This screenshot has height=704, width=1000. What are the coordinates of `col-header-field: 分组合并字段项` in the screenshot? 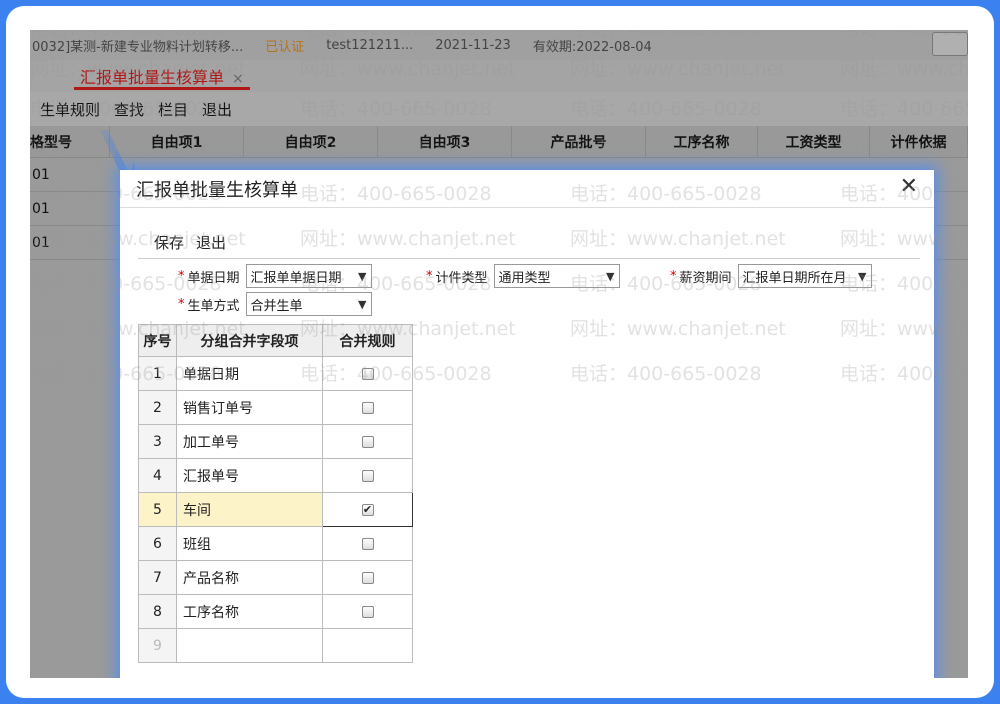 It's located at (249, 340).